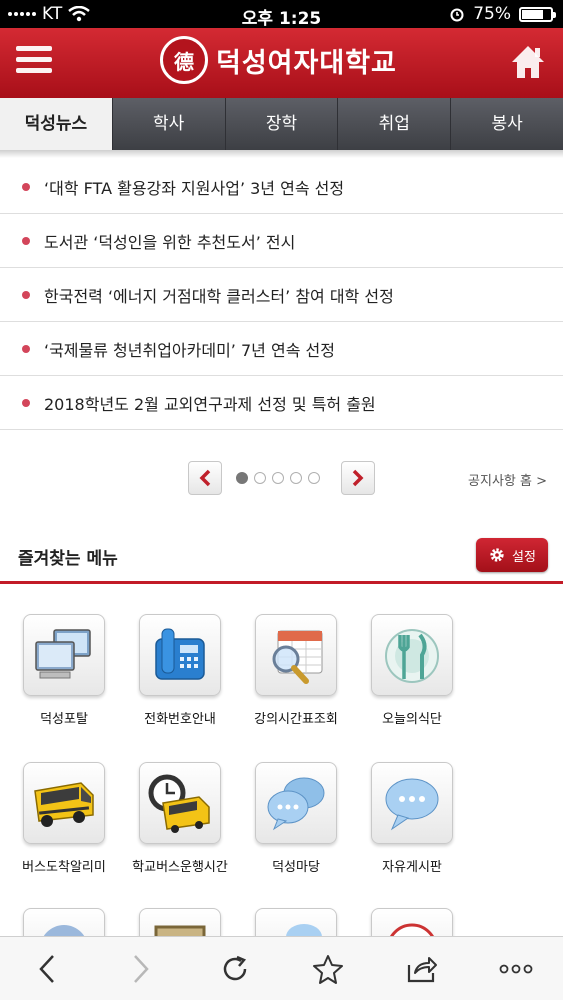 The height and width of the screenshot is (1000, 563). I want to click on news-item: ‘대학 FTA 활용강좌 지원사업’ 3년 연속 선정, so click(281, 187).